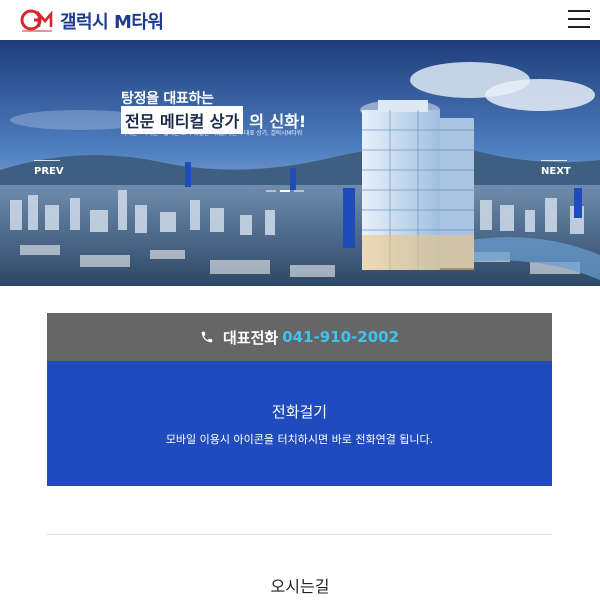 The height and width of the screenshot is (600, 600). I want to click on slider-dot-active, so click(285, 191).